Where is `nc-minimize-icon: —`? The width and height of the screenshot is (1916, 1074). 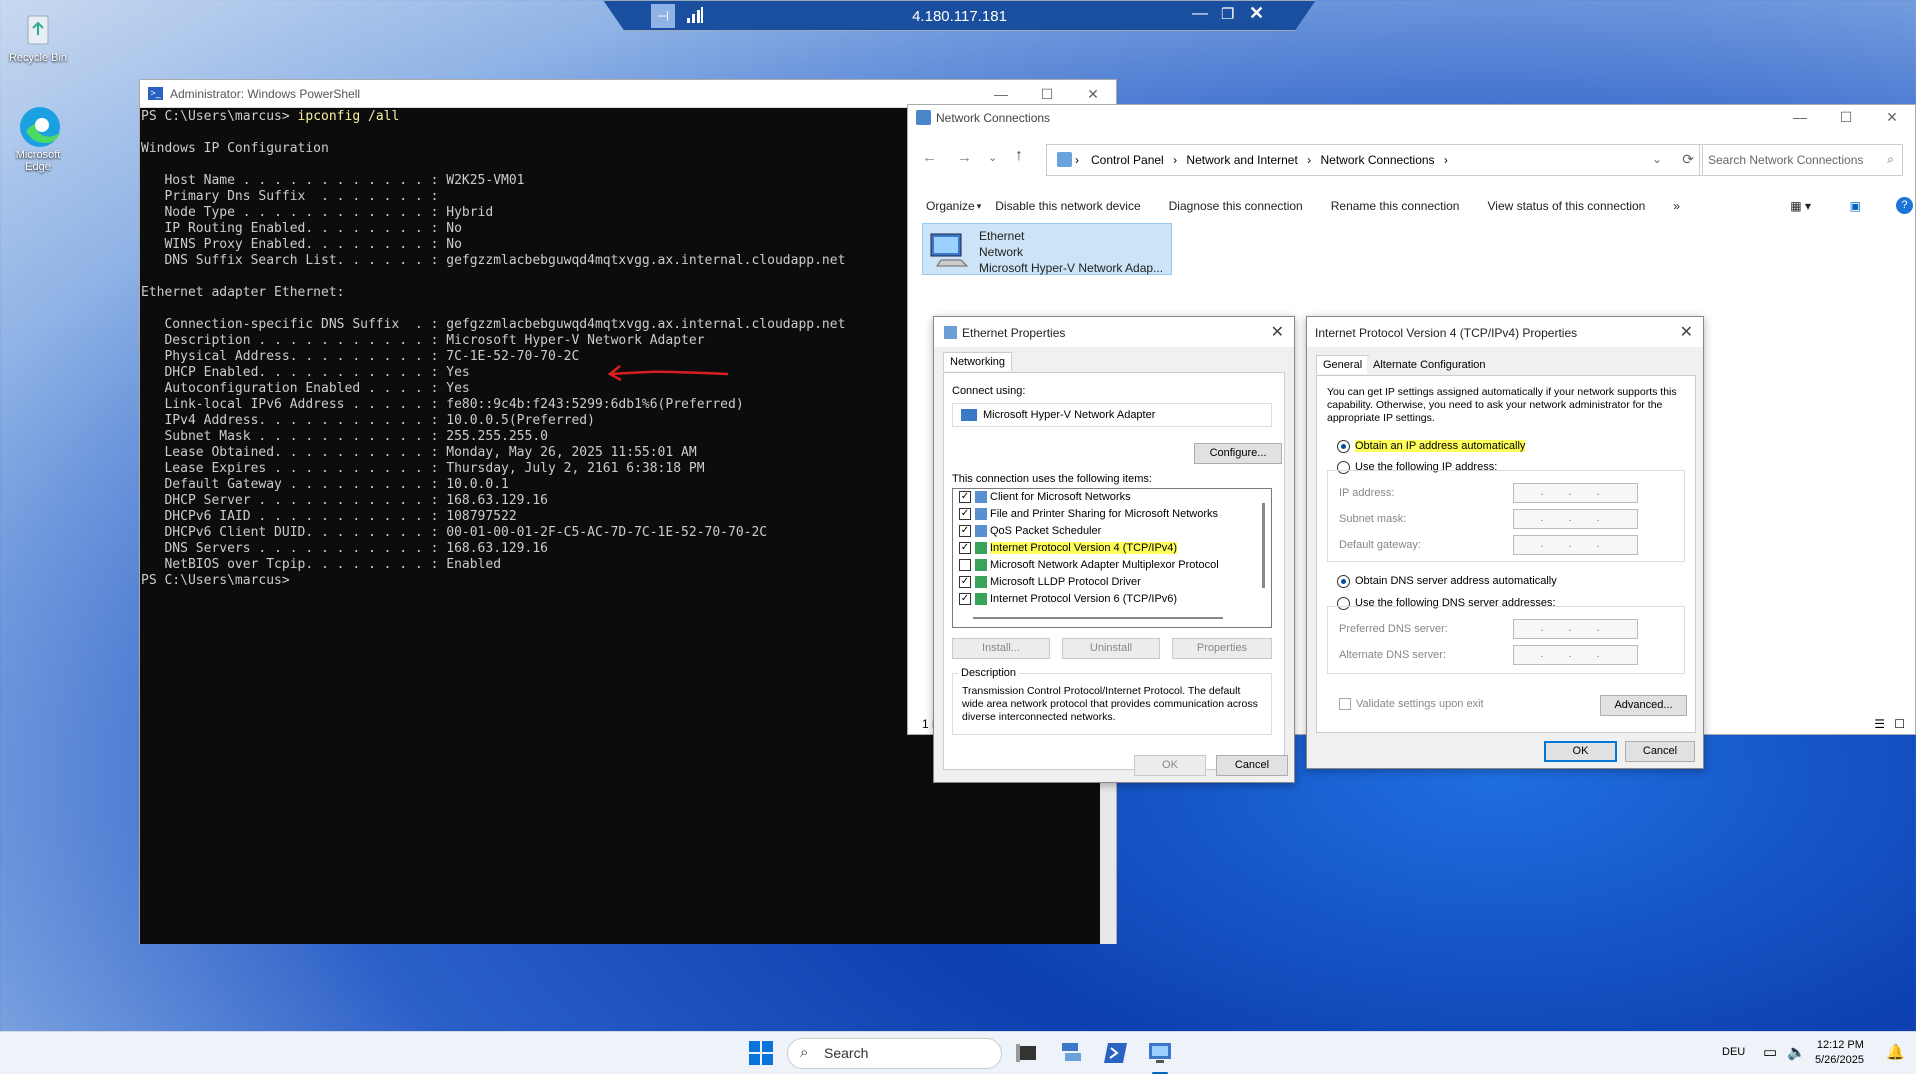
nc-minimize-icon: — is located at coordinates (1800, 117).